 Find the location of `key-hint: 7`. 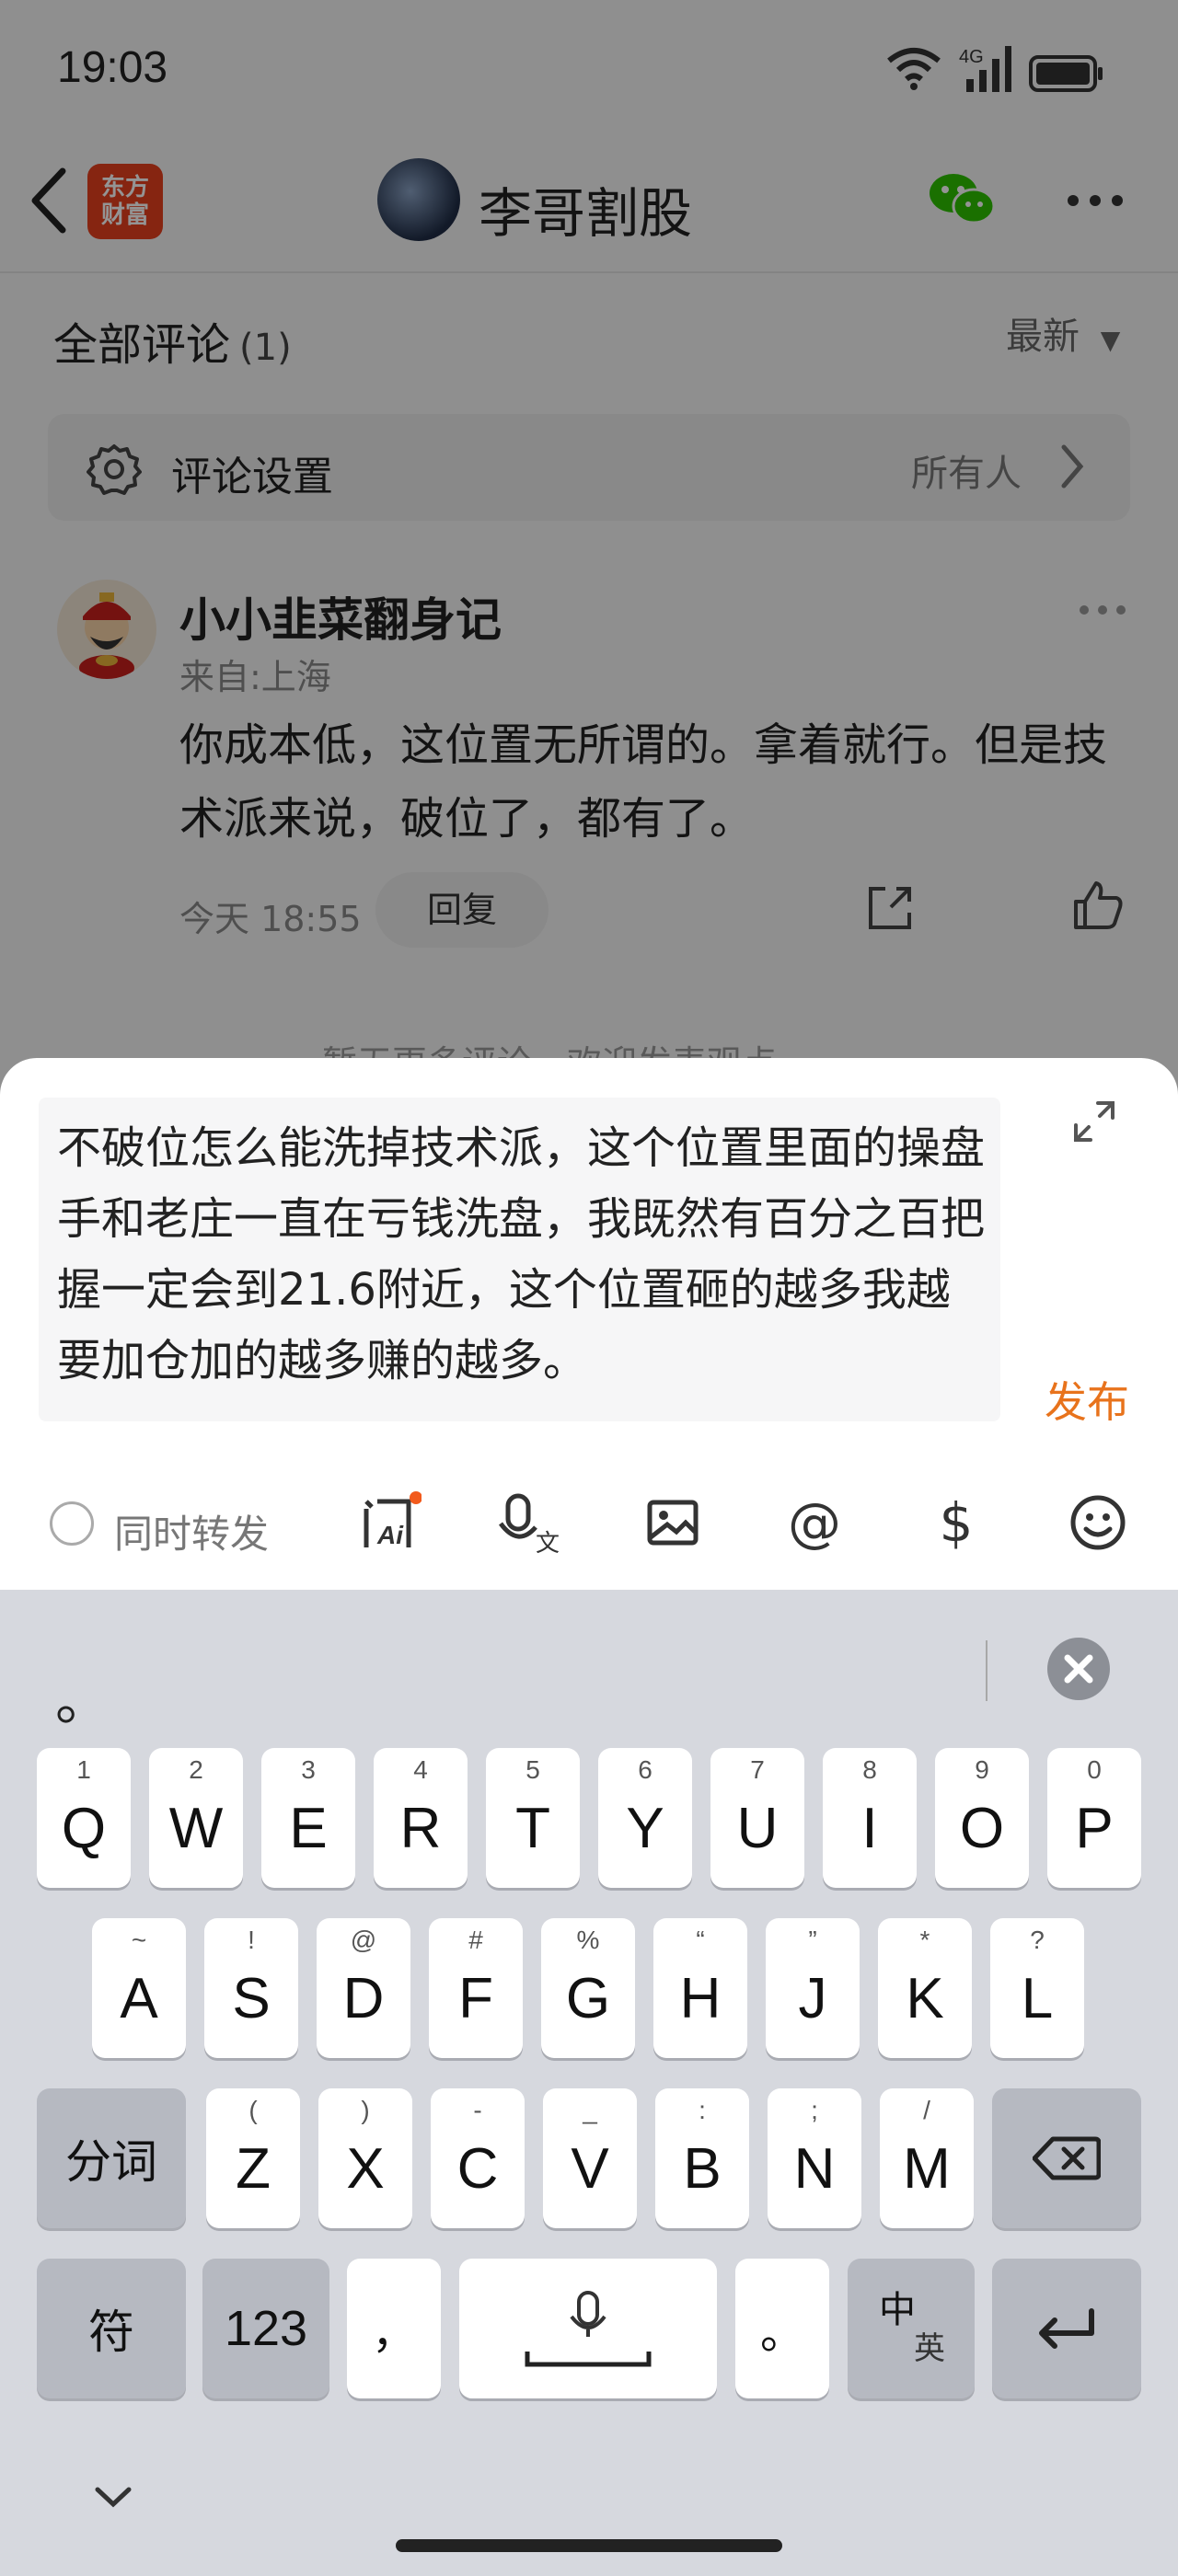

key-hint: 7 is located at coordinates (757, 1769).